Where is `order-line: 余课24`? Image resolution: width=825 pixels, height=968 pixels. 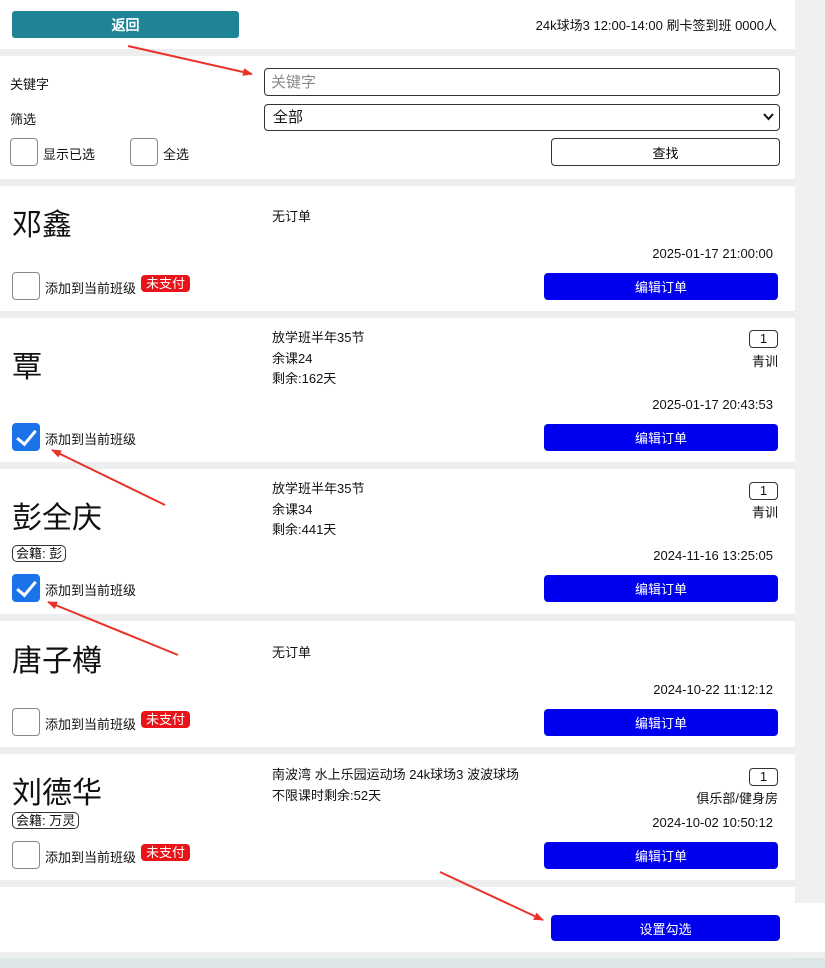 order-line: 余课24 is located at coordinates (292, 358).